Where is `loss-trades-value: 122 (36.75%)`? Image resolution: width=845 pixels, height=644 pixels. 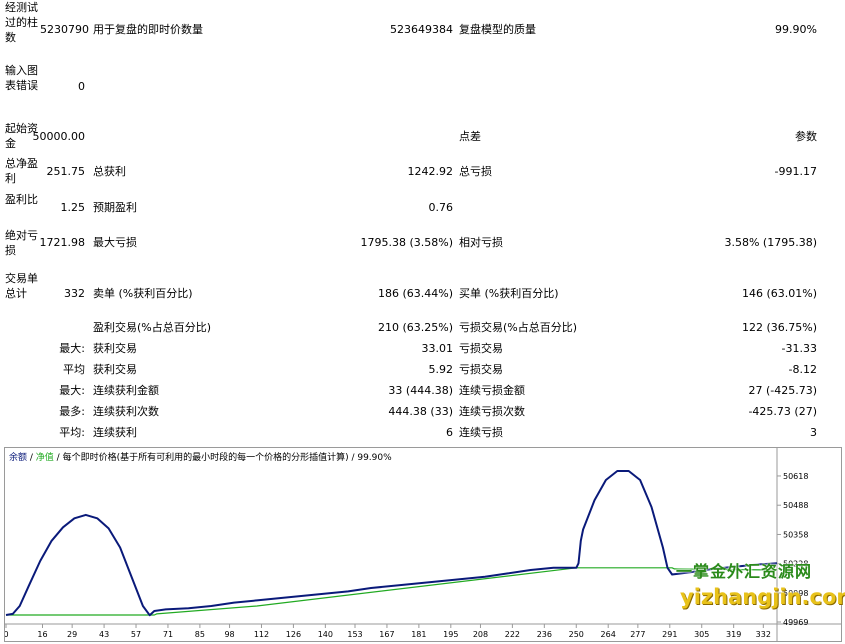 loss-trades-value: 122 (36.75%) is located at coordinates (779, 327).